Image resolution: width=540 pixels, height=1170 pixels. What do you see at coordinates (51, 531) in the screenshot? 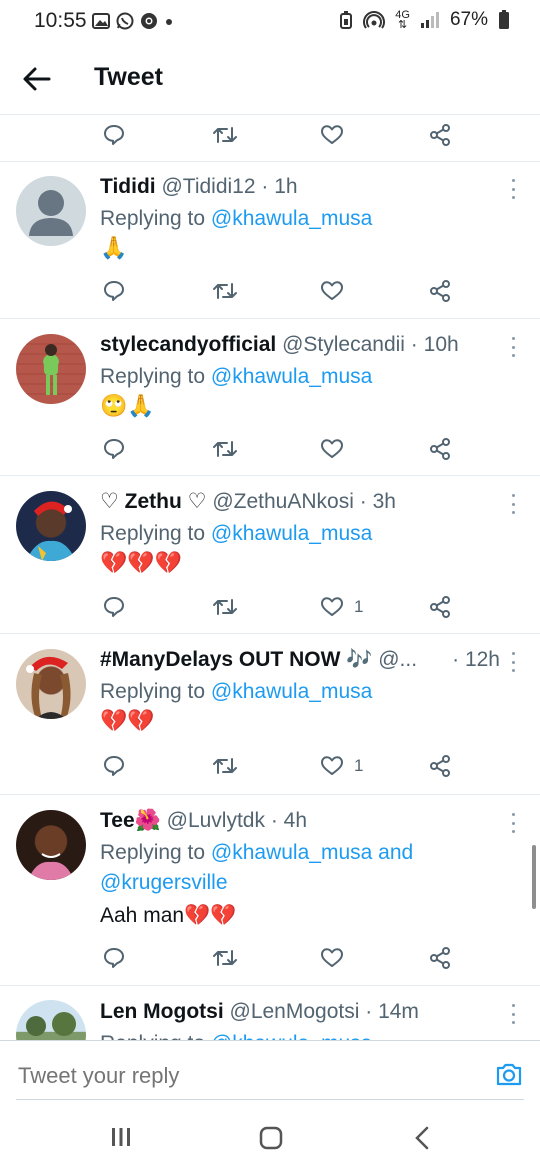
I see `profile-photo-icon` at bounding box center [51, 531].